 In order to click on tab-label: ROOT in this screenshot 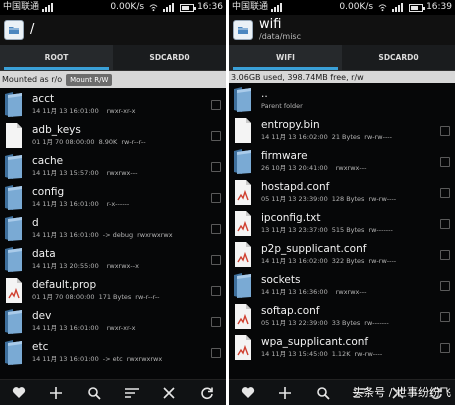, I will do `click(56, 57)`.